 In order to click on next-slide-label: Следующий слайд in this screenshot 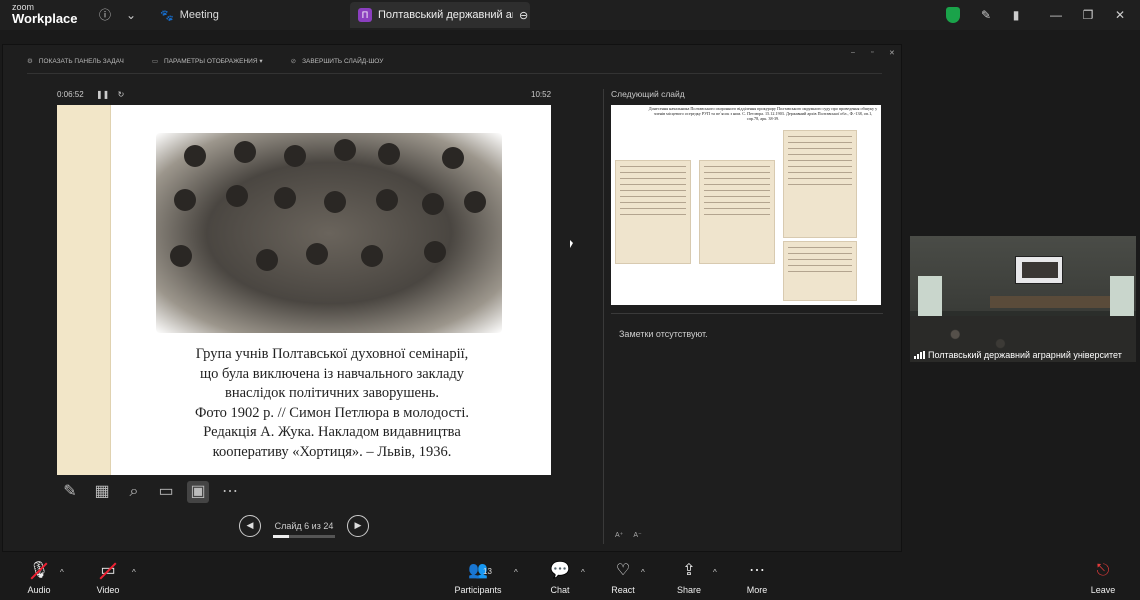, I will do `click(648, 94)`.